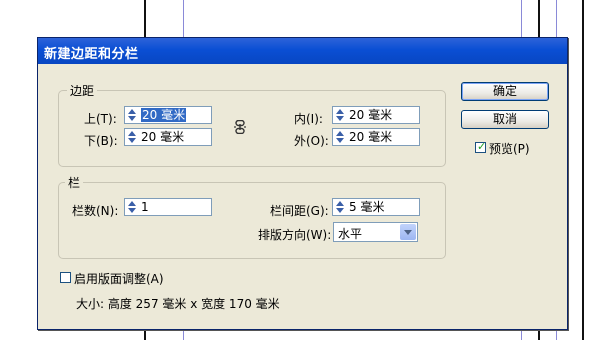 The image size is (600, 340). Describe the element at coordinates (164, 115) in the screenshot. I see `top-margin-value: 20 毫米` at that location.